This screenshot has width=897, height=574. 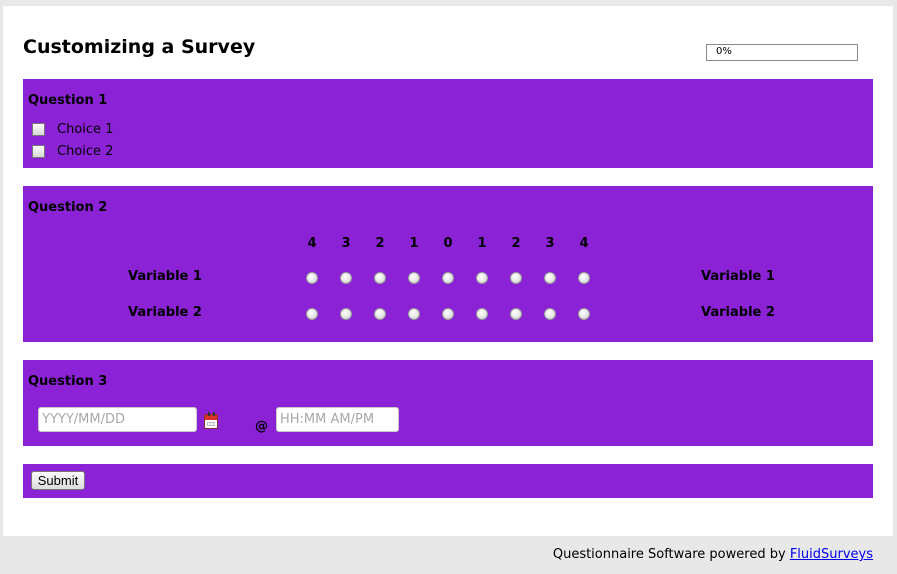 I want to click on variable-2-left-label: Variable 2, so click(x=165, y=312).